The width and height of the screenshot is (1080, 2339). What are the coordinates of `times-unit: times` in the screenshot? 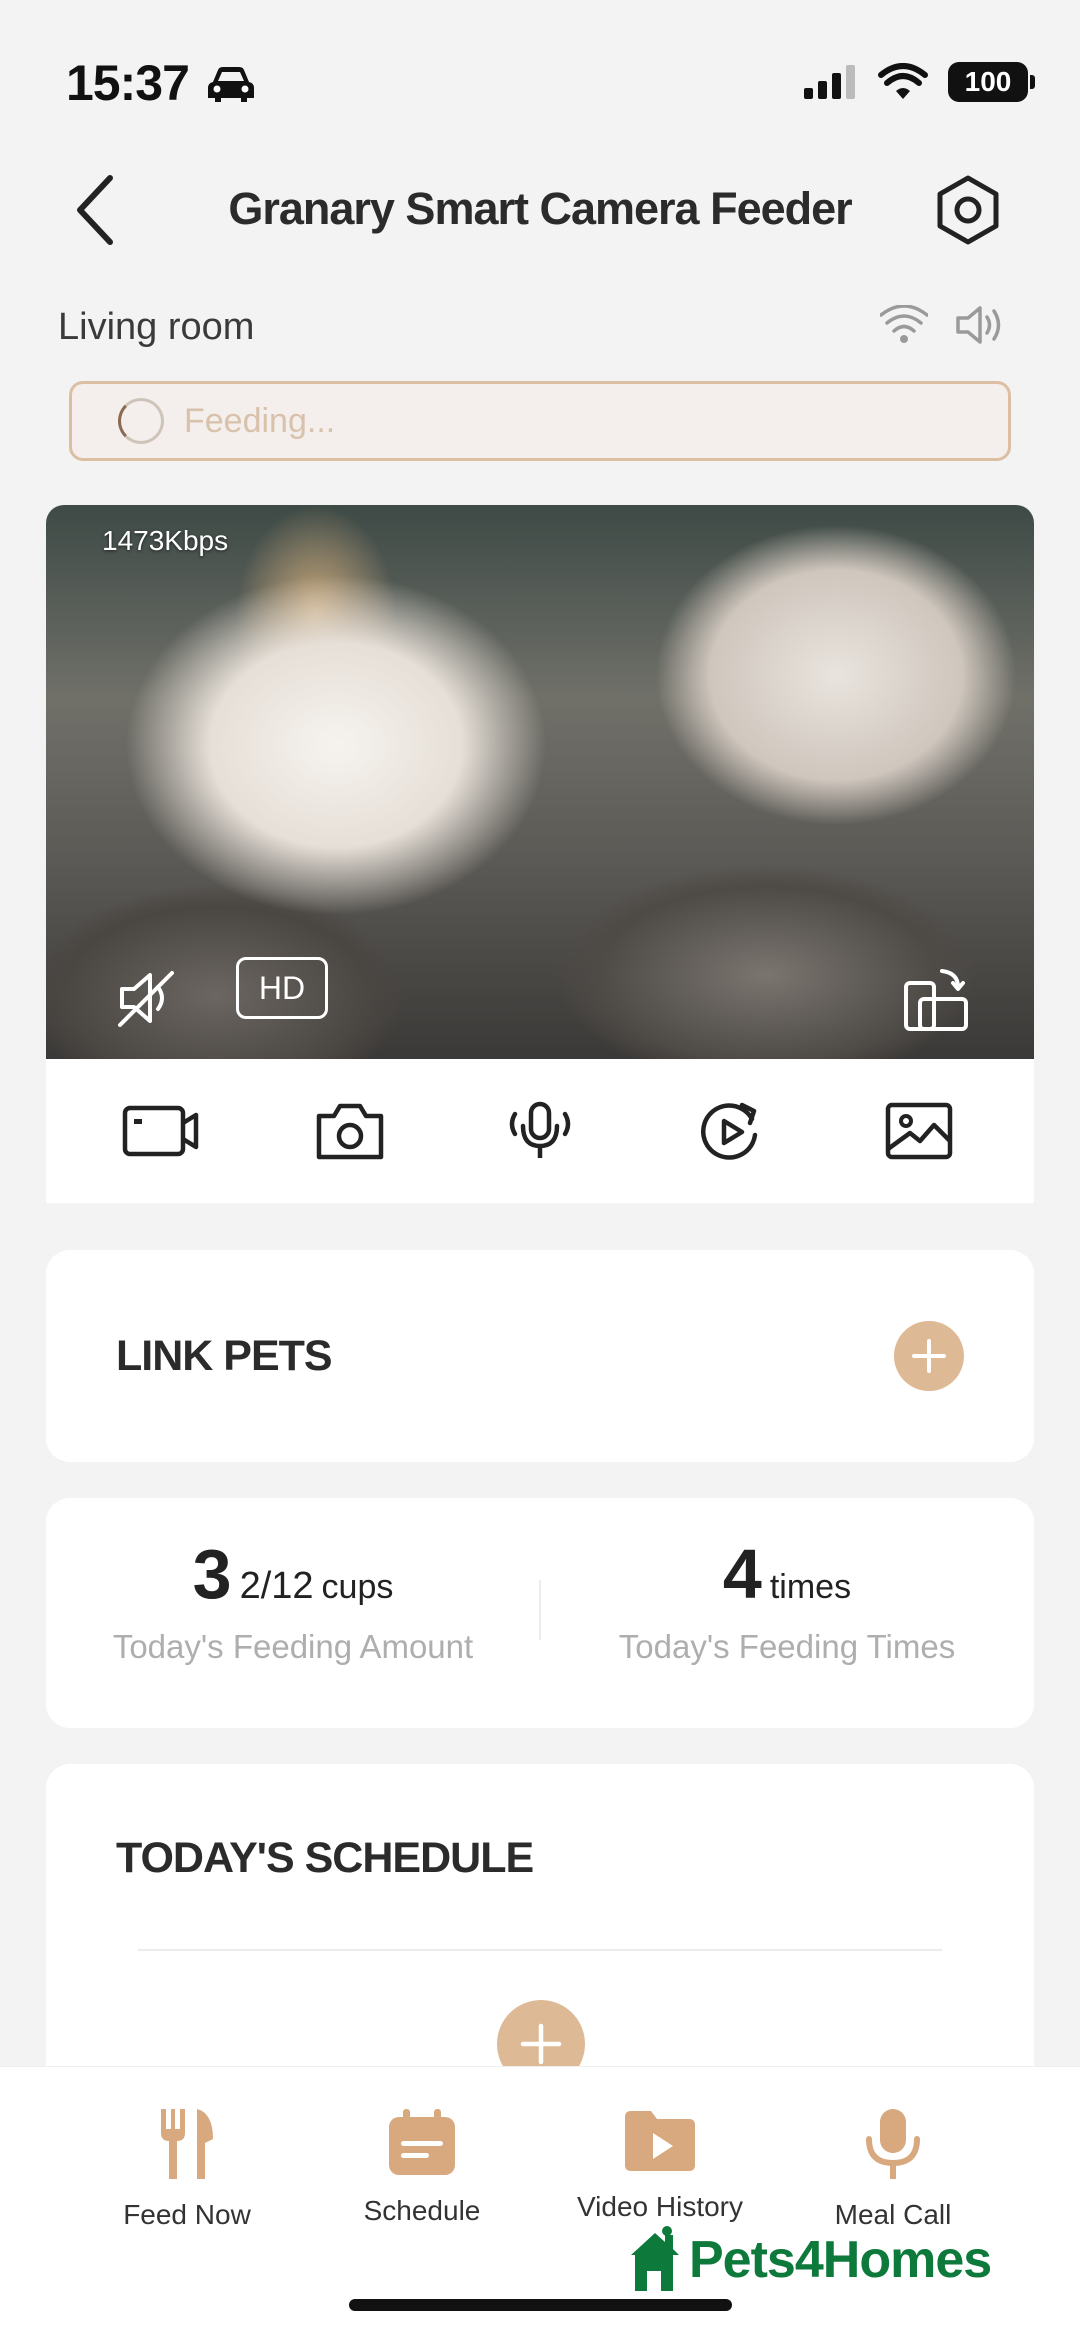 It's located at (810, 1587).